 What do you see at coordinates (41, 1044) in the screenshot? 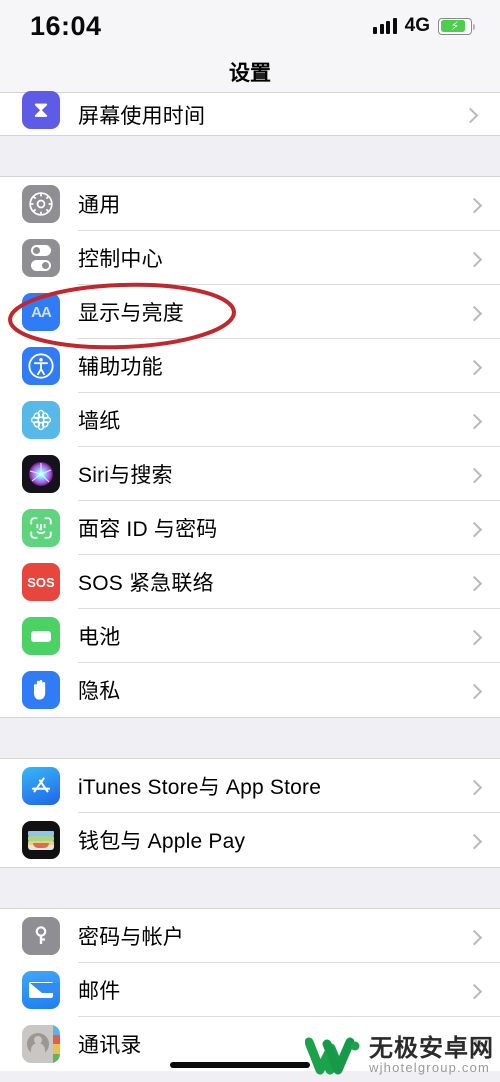
I see `contacts-icon` at bounding box center [41, 1044].